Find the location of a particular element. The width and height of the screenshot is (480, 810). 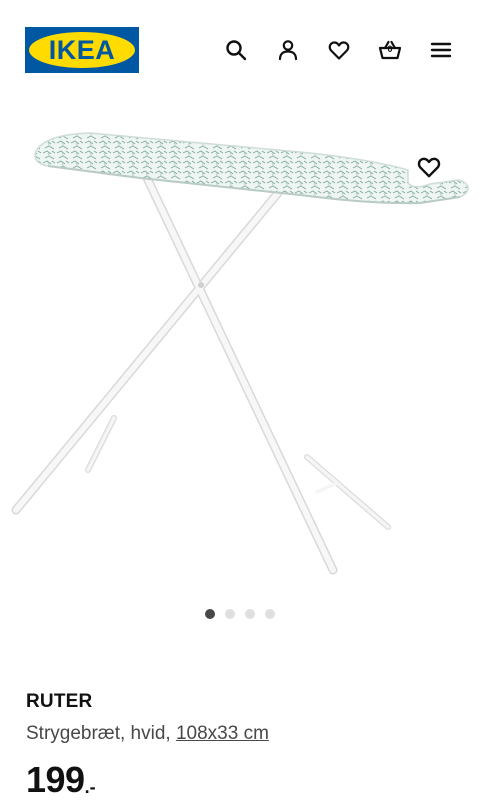

heart-icon is located at coordinates (429, 167).